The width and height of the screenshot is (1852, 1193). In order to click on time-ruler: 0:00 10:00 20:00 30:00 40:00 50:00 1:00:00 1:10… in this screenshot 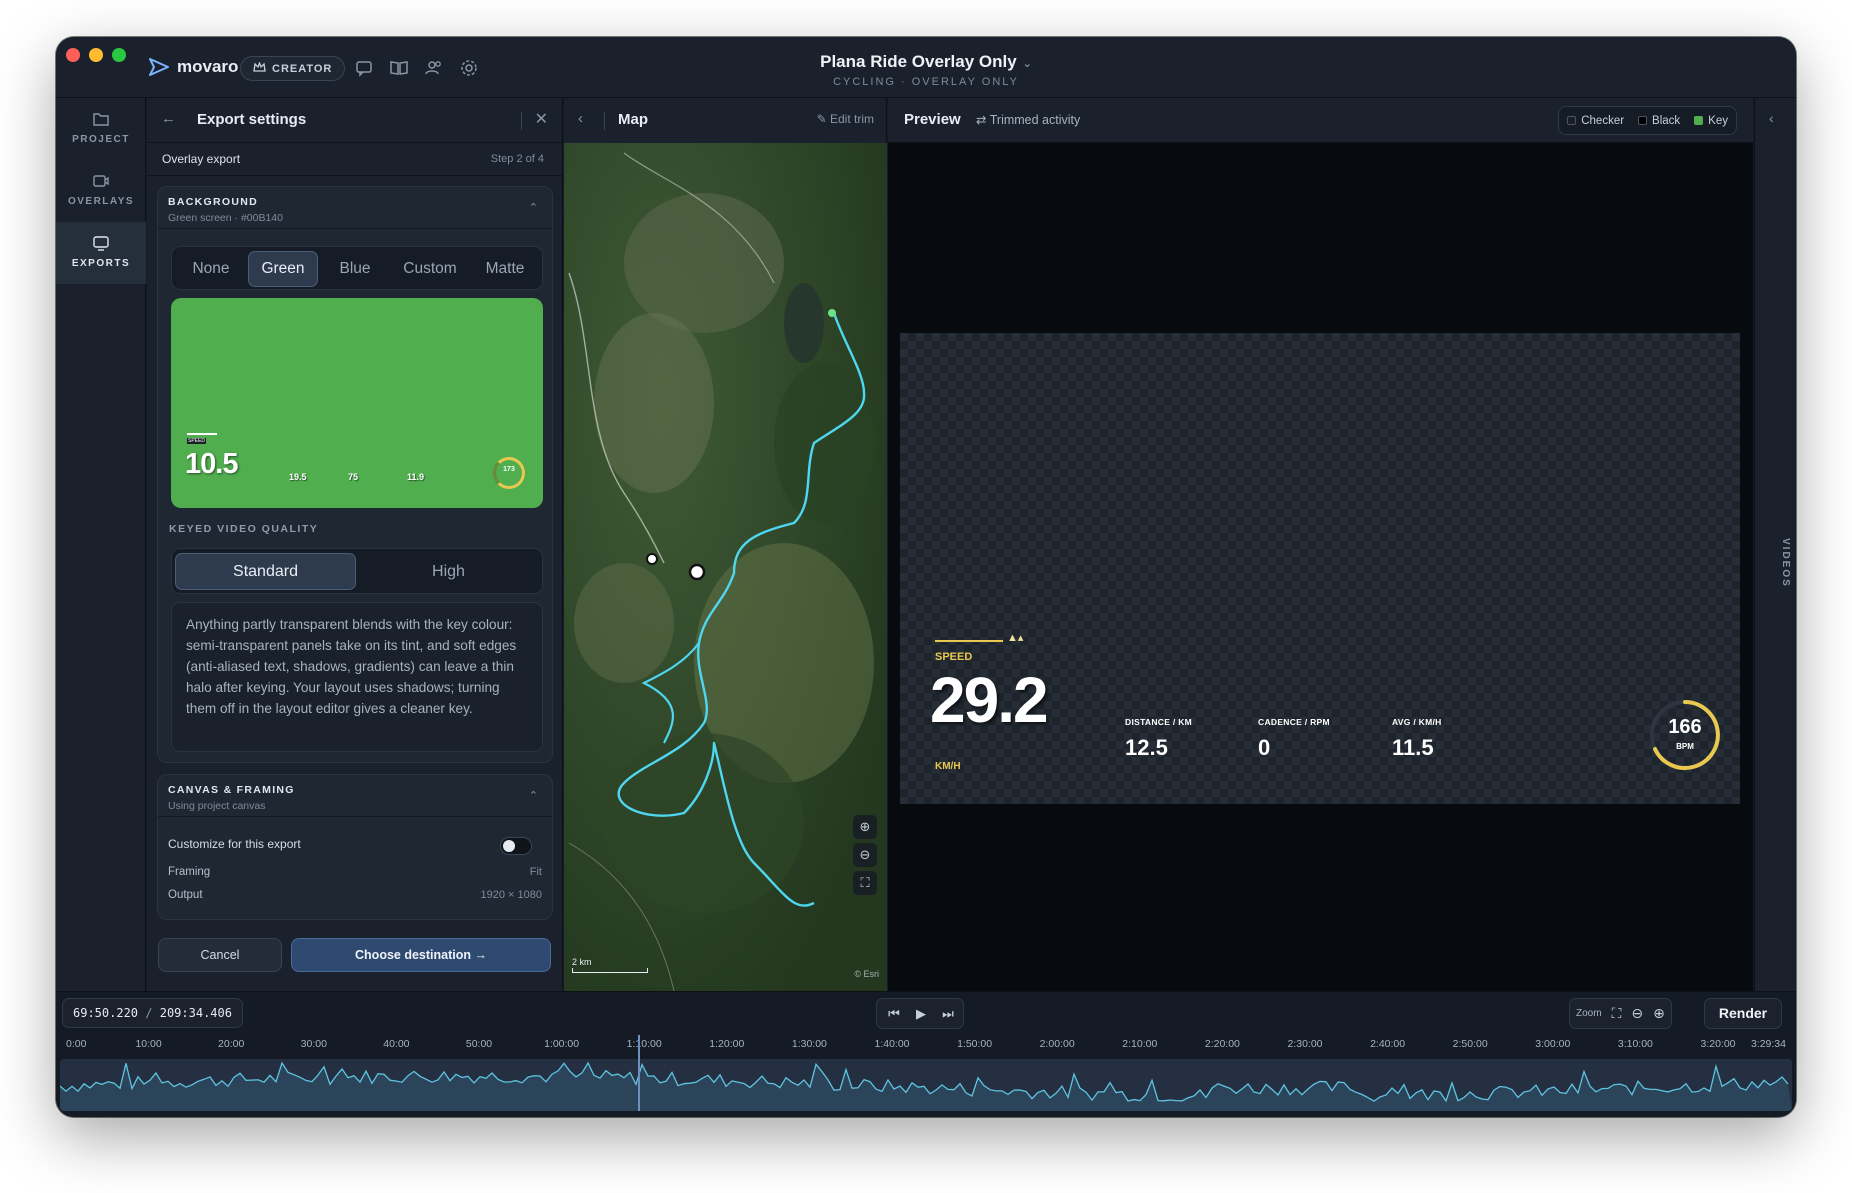, I will do `click(926, 1046)`.